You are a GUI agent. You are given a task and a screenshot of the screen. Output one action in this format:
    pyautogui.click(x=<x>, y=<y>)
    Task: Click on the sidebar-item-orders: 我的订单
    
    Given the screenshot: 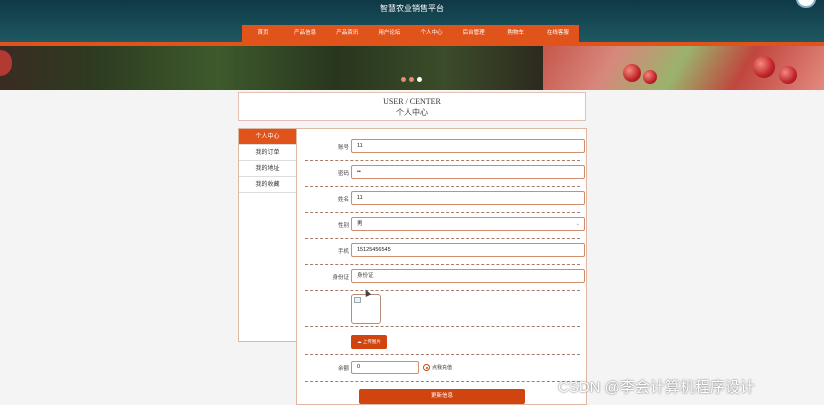 What is the action you would take?
    pyautogui.click(x=267, y=153)
    